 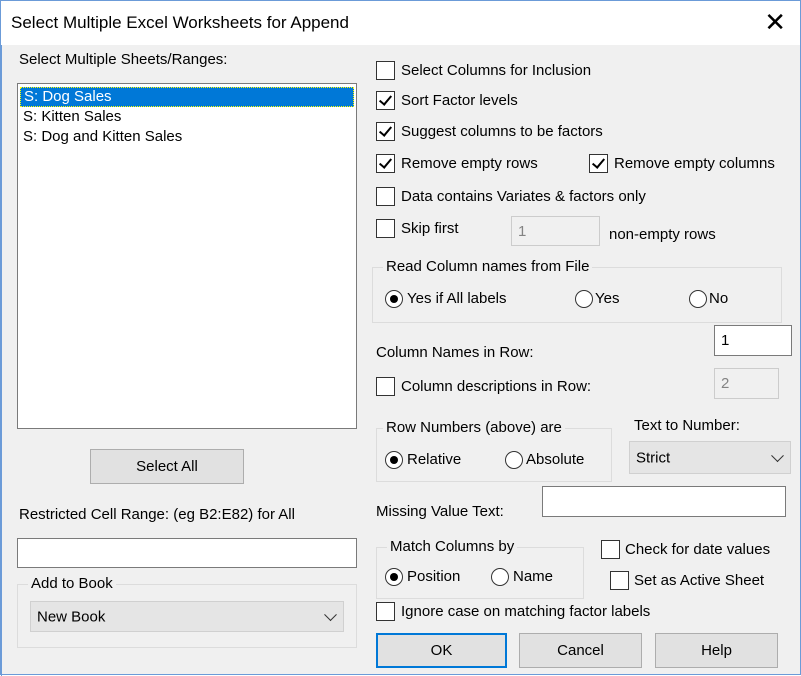 I want to click on sheets-label: Select Multiple Sheets/Ranges:, so click(x=123, y=59).